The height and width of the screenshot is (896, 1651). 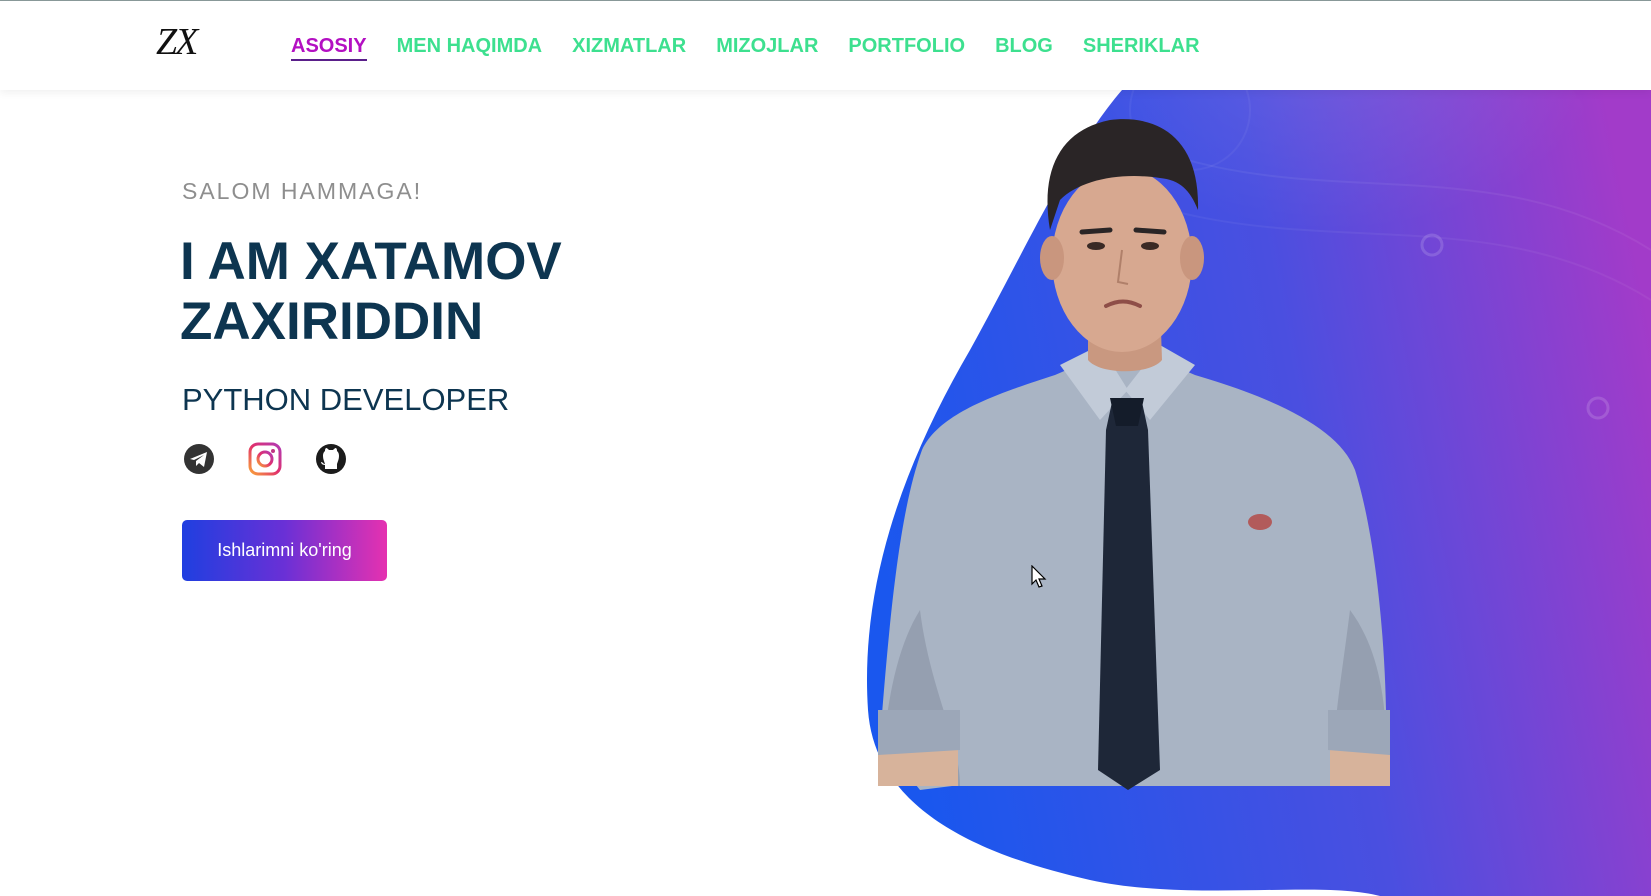 I want to click on nav-item-men-haqimda: MEN HAQIMDA, so click(x=470, y=47).